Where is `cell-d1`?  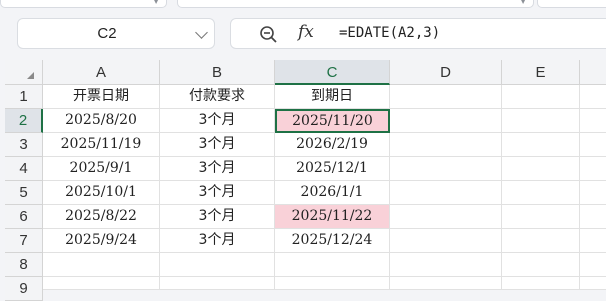
cell-d1 is located at coordinates (446, 97).